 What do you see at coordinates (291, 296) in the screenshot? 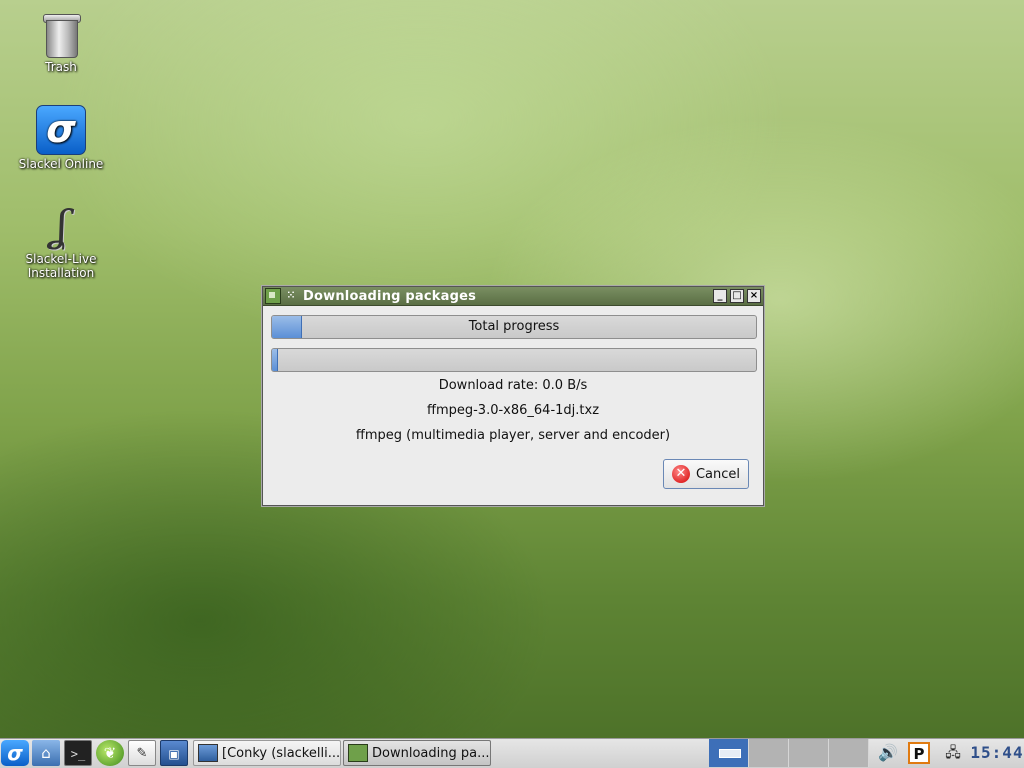
I see `window-menu-icon: ⁙` at bounding box center [291, 296].